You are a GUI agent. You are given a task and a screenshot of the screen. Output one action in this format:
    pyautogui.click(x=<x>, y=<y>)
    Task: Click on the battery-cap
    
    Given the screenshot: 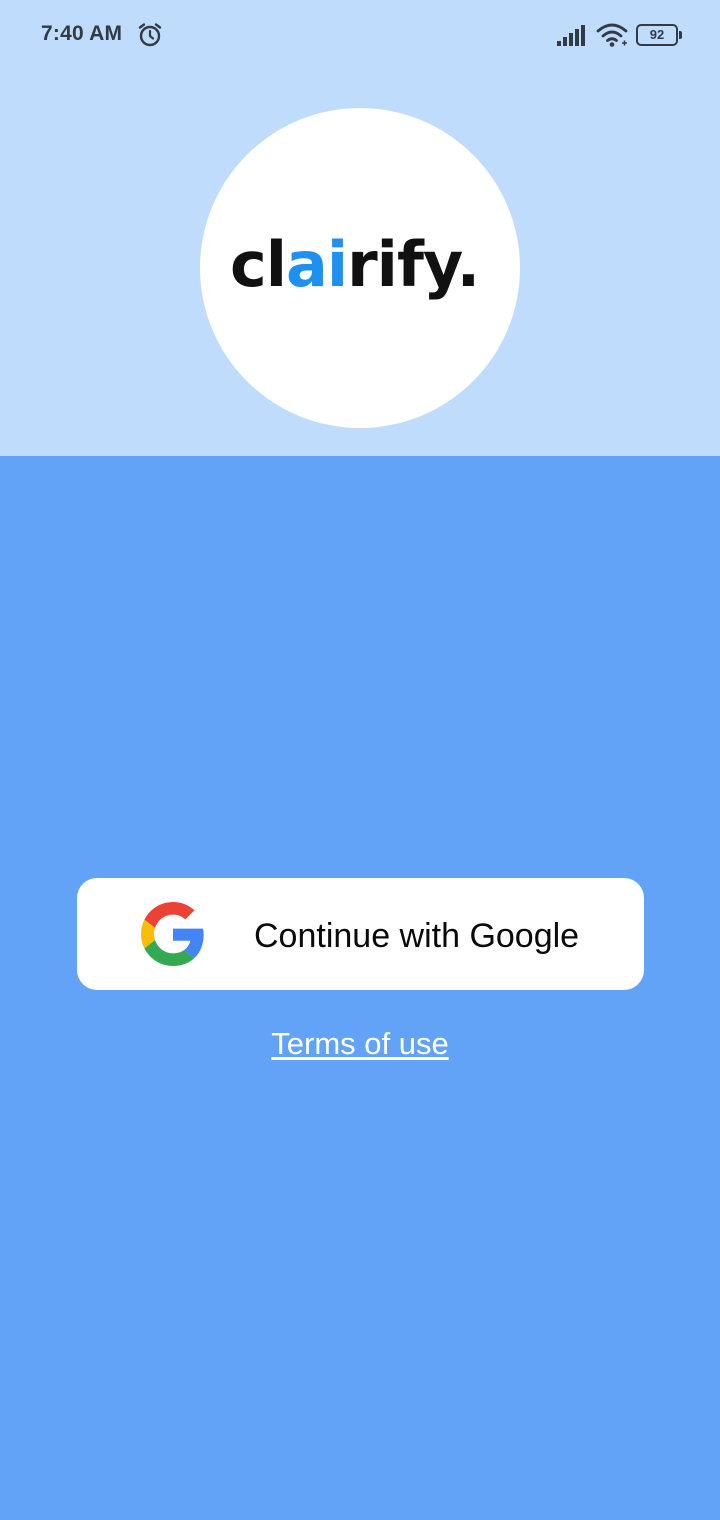 What is the action you would take?
    pyautogui.click(x=680, y=35)
    